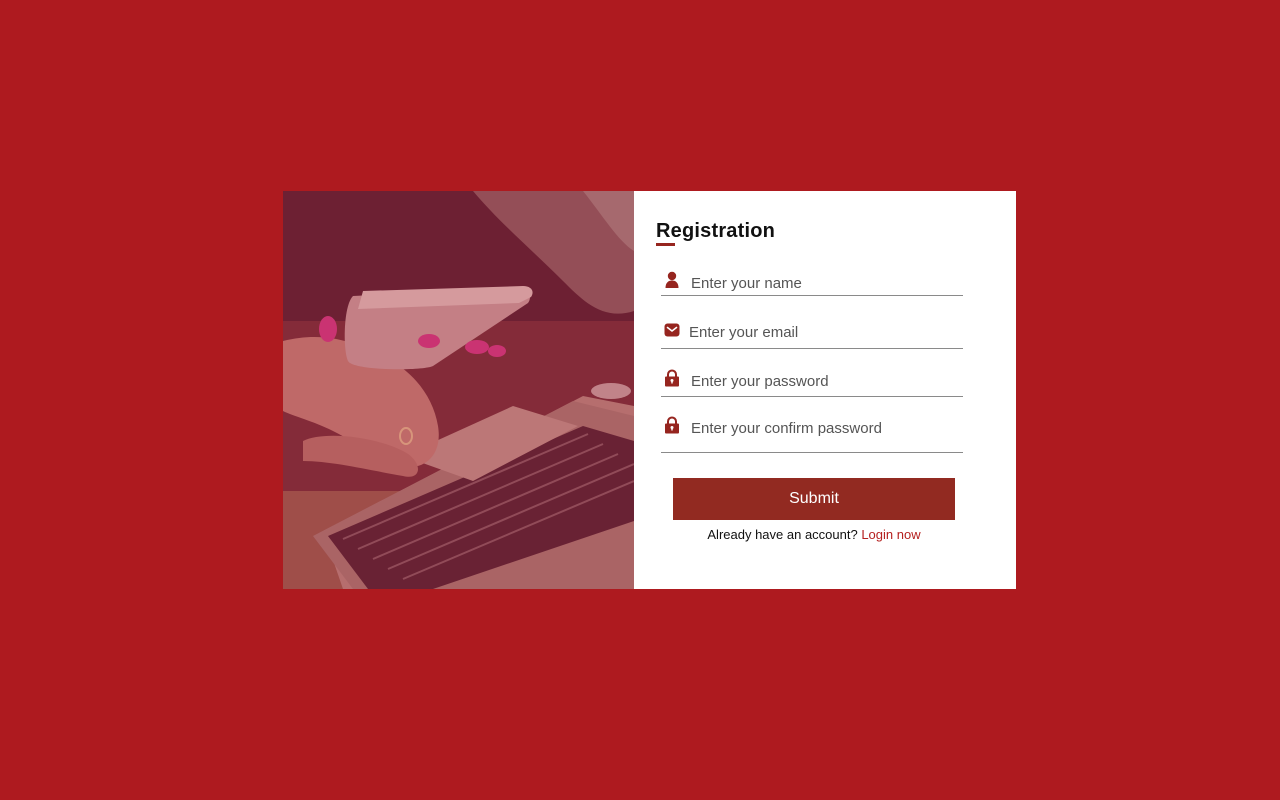 This screenshot has width=1280, height=800. I want to click on login-prompt-text: Already have an account?, so click(784, 534).